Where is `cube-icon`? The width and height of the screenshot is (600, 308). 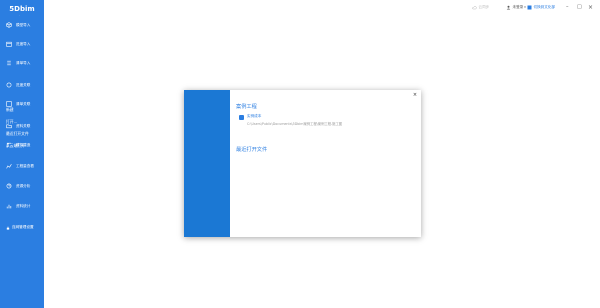 cube-icon is located at coordinates (9, 25).